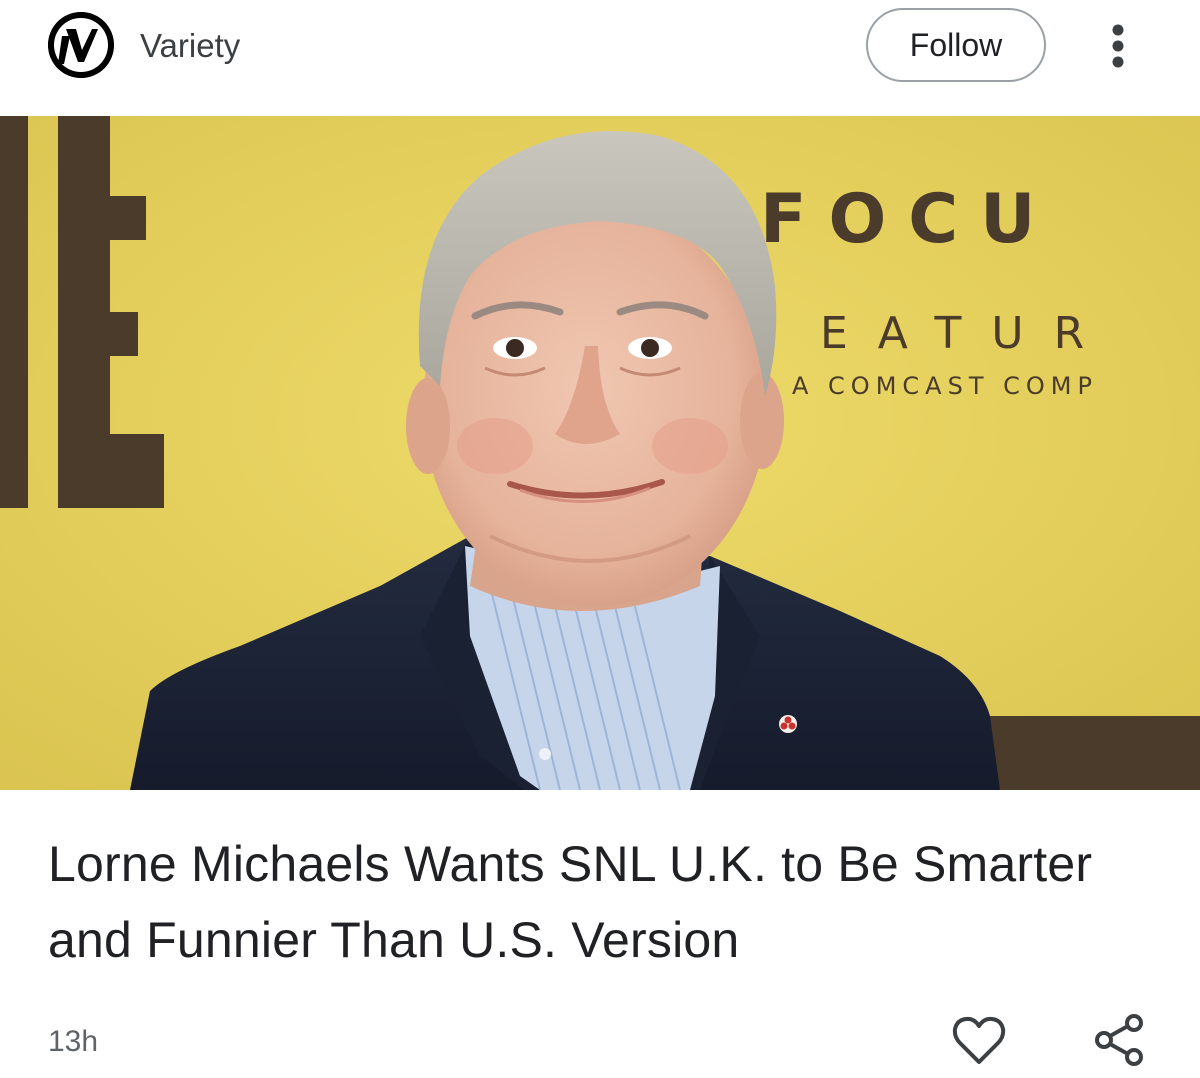 The image size is (1200, 1078). Describe the element at coordinates (956, 45) in the screenshot. I see `follow-button: Follow` at that location.